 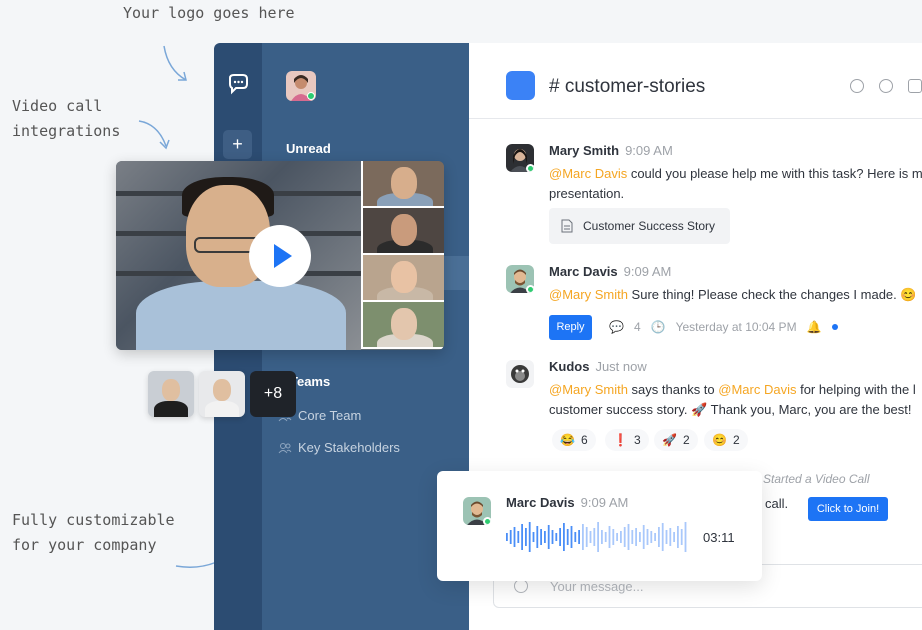 I want to click on reply-count: 4, so click(x=637, y=327).